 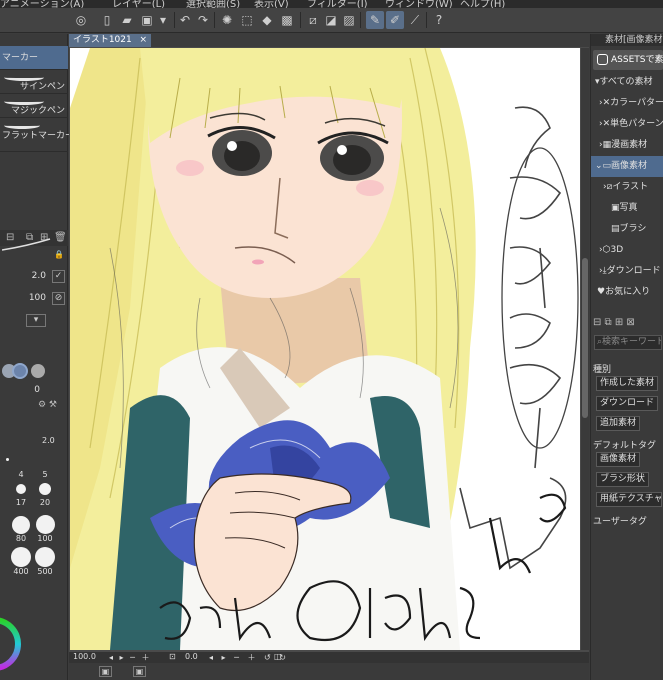 What do you see at coordinates (227, 20) in the screenshot?
I see `loading-icon: ✺` at bounding box center [227, 20].